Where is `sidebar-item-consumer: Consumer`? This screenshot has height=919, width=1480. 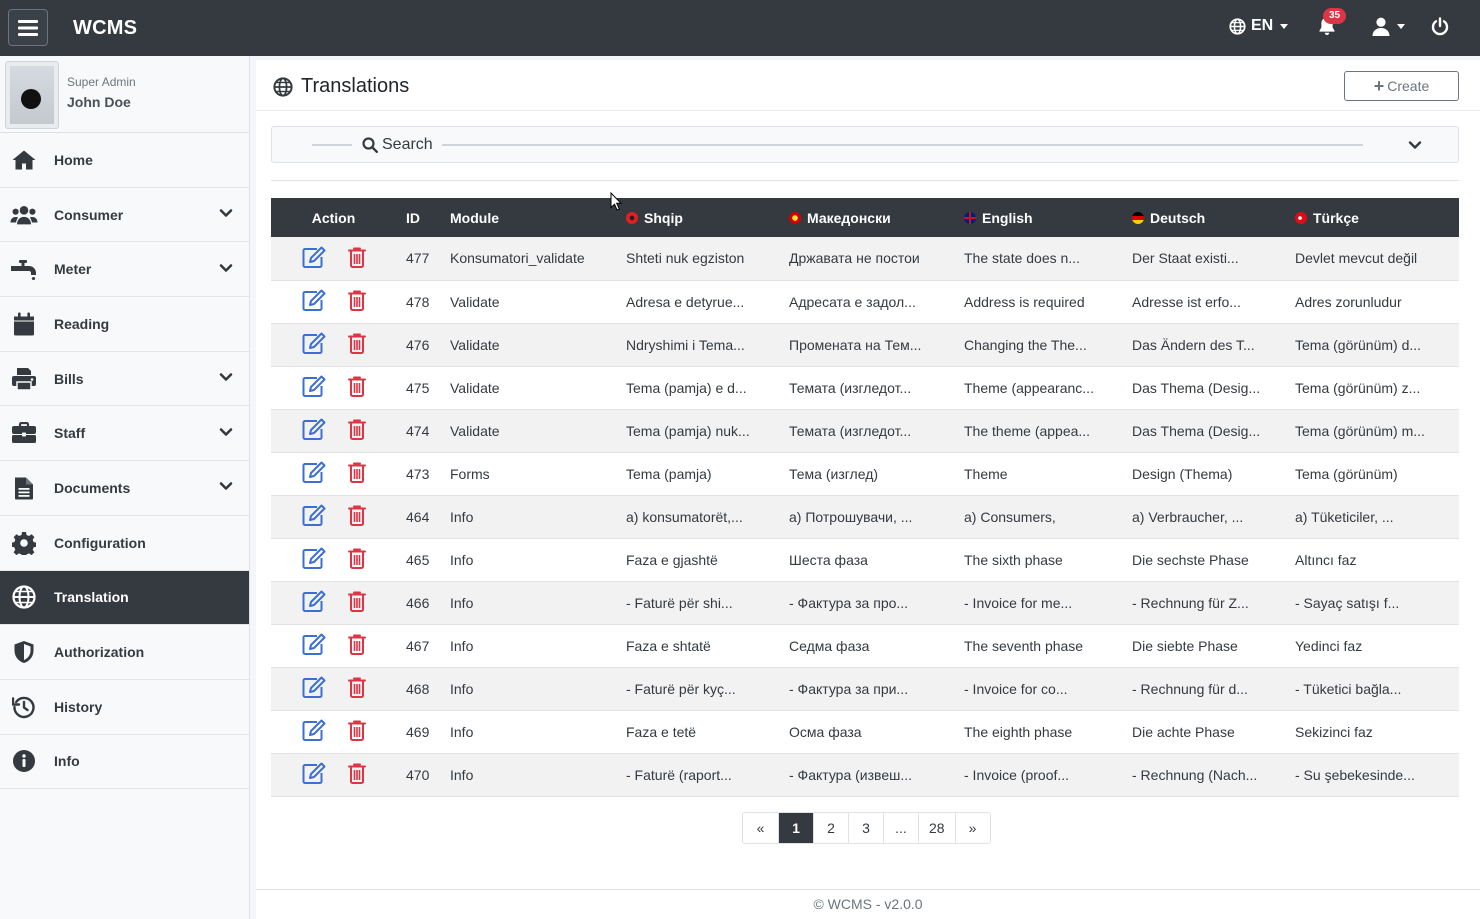 sidebar-item-consumer: Consumer is located at coordinates (124, 215).